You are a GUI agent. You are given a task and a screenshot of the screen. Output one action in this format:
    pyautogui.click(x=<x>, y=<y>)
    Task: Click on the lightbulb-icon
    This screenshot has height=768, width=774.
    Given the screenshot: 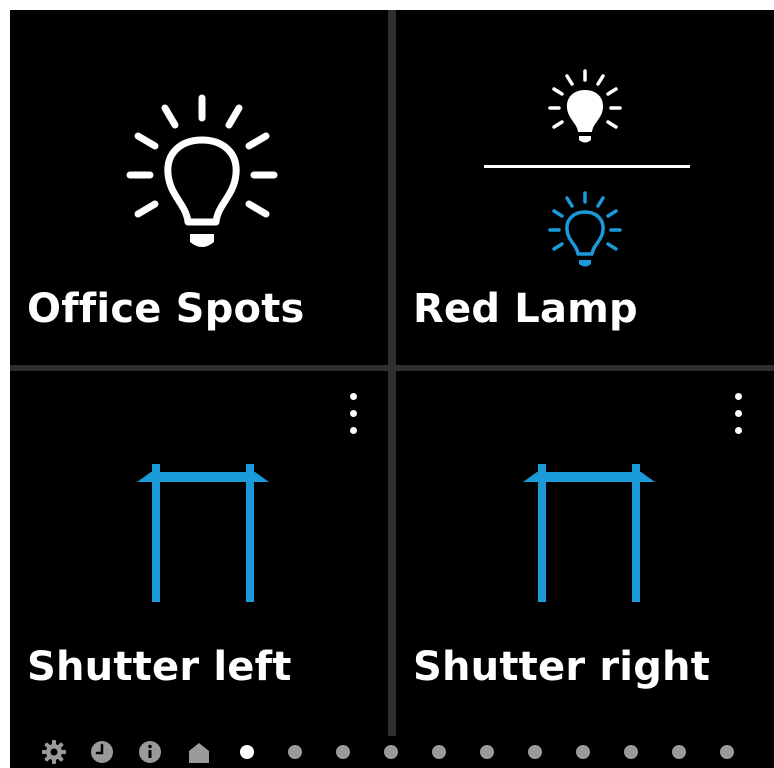 What is the action you would take?
    pyautogui.click(x=202, y=170)
    